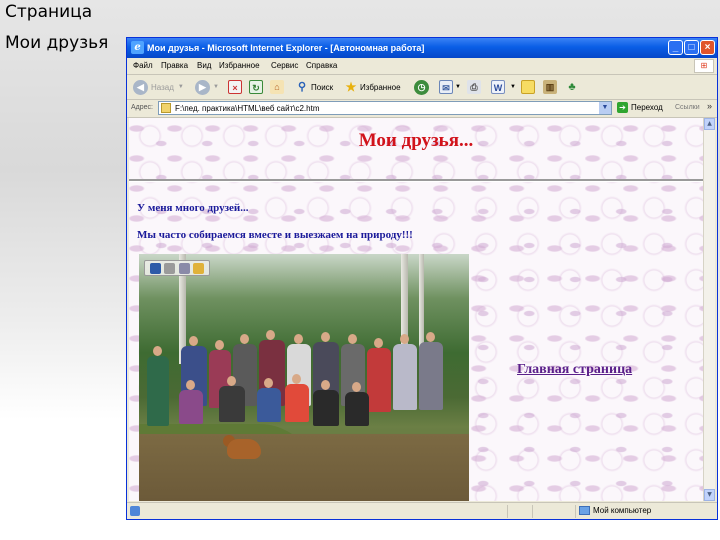 This screenshot has height=540, width=720. I want to click on back-arrow-icon: ◀, so click(140, 87).